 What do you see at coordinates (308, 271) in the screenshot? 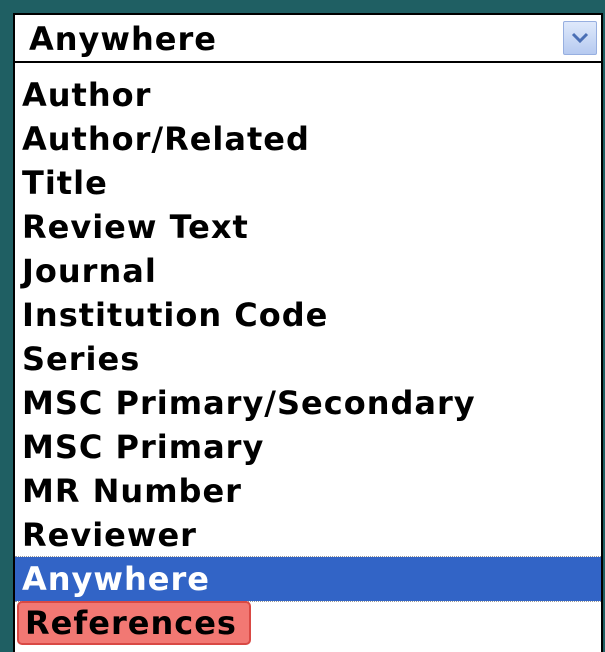
I see `option-journal: Journal` at bounding box center [308, 271].